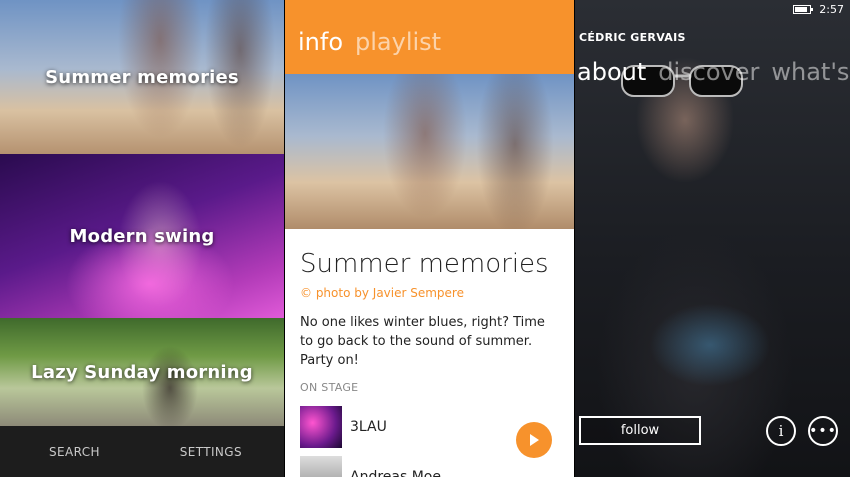  Describe the element at coordinates (398, 42) in the screenshot. I see `pivot-playlist: playlist` at that location.